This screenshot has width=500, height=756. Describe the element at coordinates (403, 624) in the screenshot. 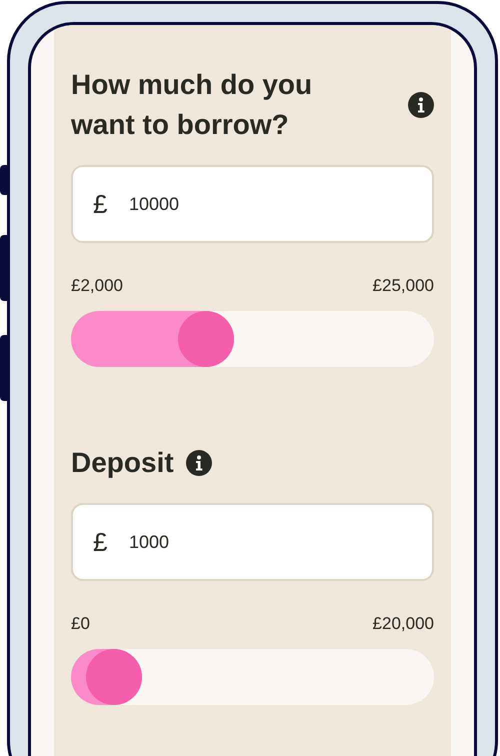

I see `maximum-label: £20,000` at that location.